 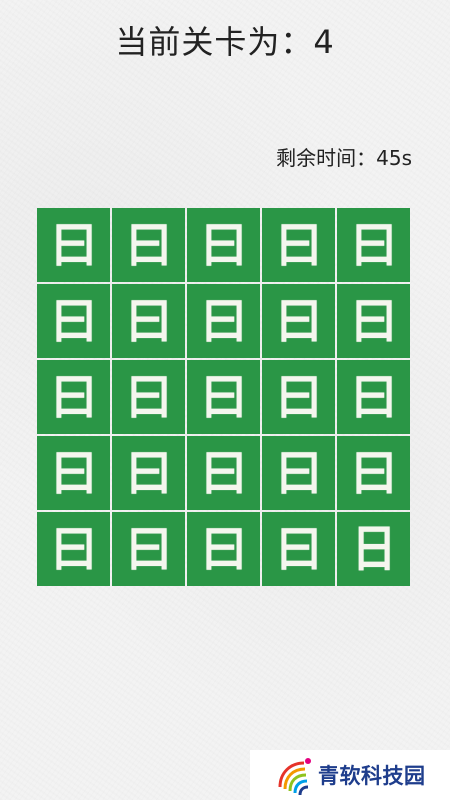 I want to click on level-number: 4, so click(x=324, y=42).